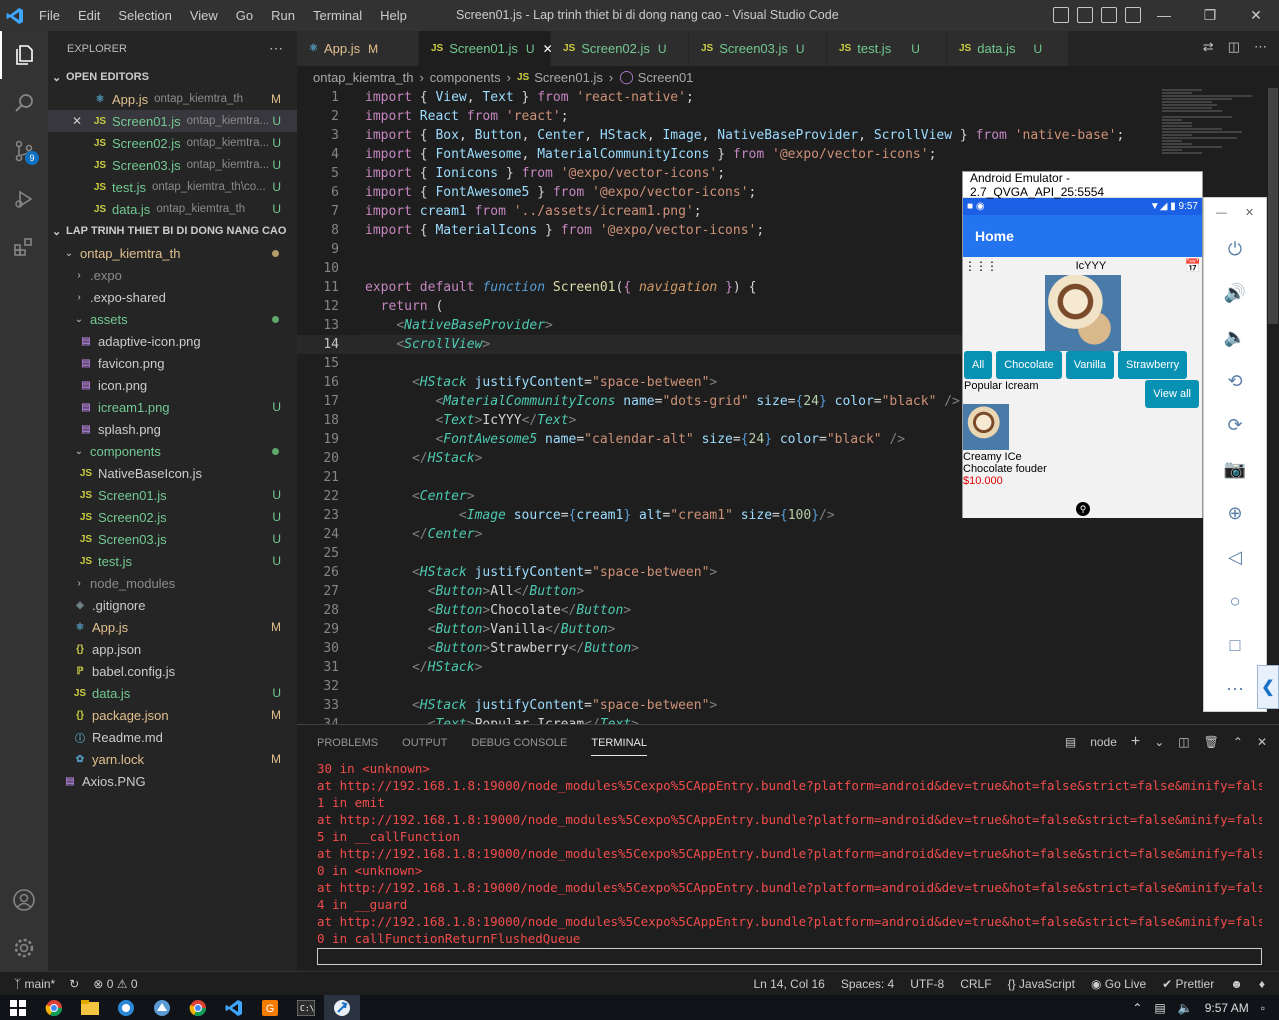 The width and height of the screenshot is (1279, 1020). What do you see at coordinates (49, 15) in the screenshot?
I see `menu-file: File` at bounding box center [49, 15].